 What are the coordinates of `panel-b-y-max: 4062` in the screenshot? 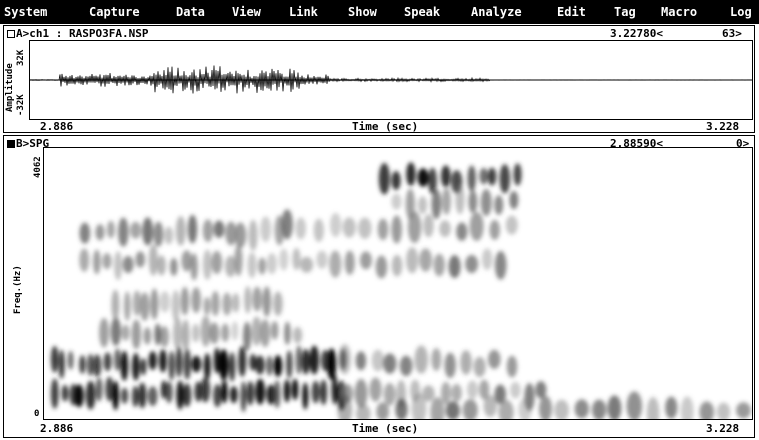 It's located at (38, 167).